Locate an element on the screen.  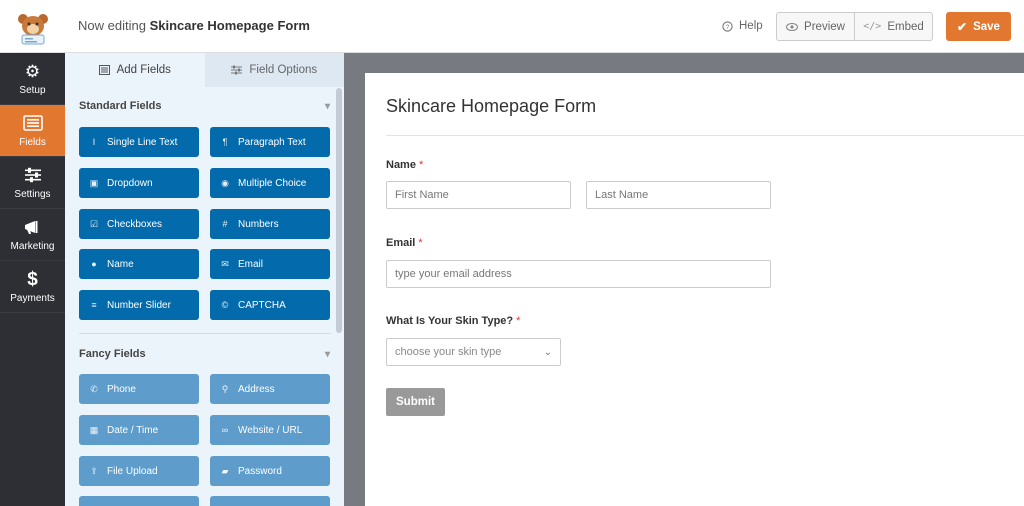
editing-title: Now editing Skincare Homepage Form is located at coordinates (194, 25).